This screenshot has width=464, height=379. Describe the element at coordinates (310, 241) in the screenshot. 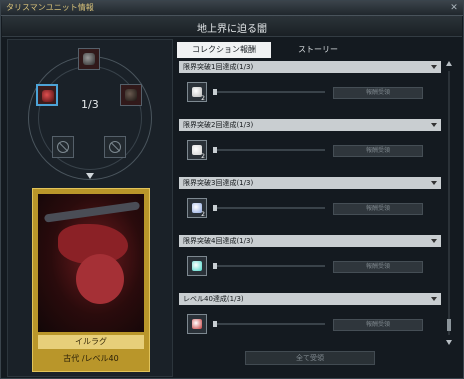

I see `reward-header: 限界突破4回達成(1/3)` at that location.